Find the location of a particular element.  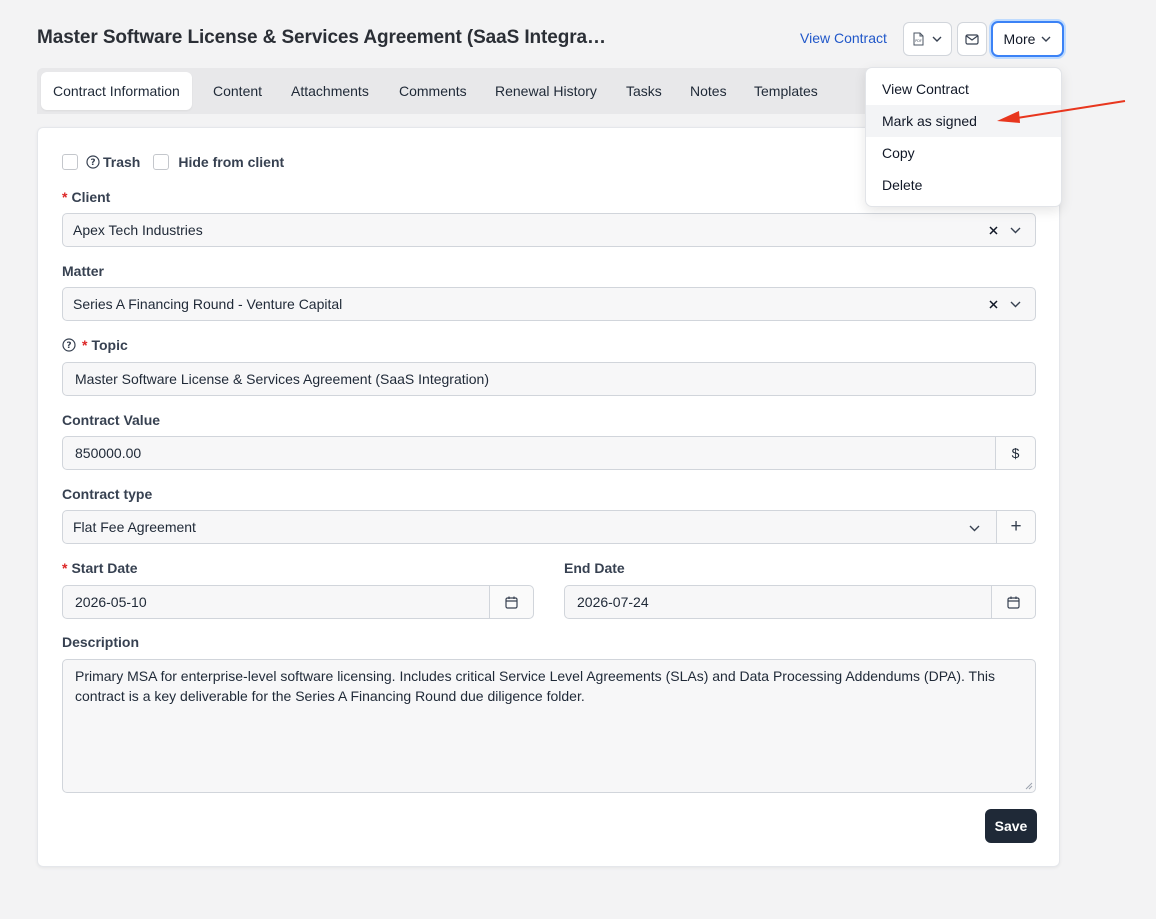

add-contract-type-button: + is located at coordinates (1015, 527).